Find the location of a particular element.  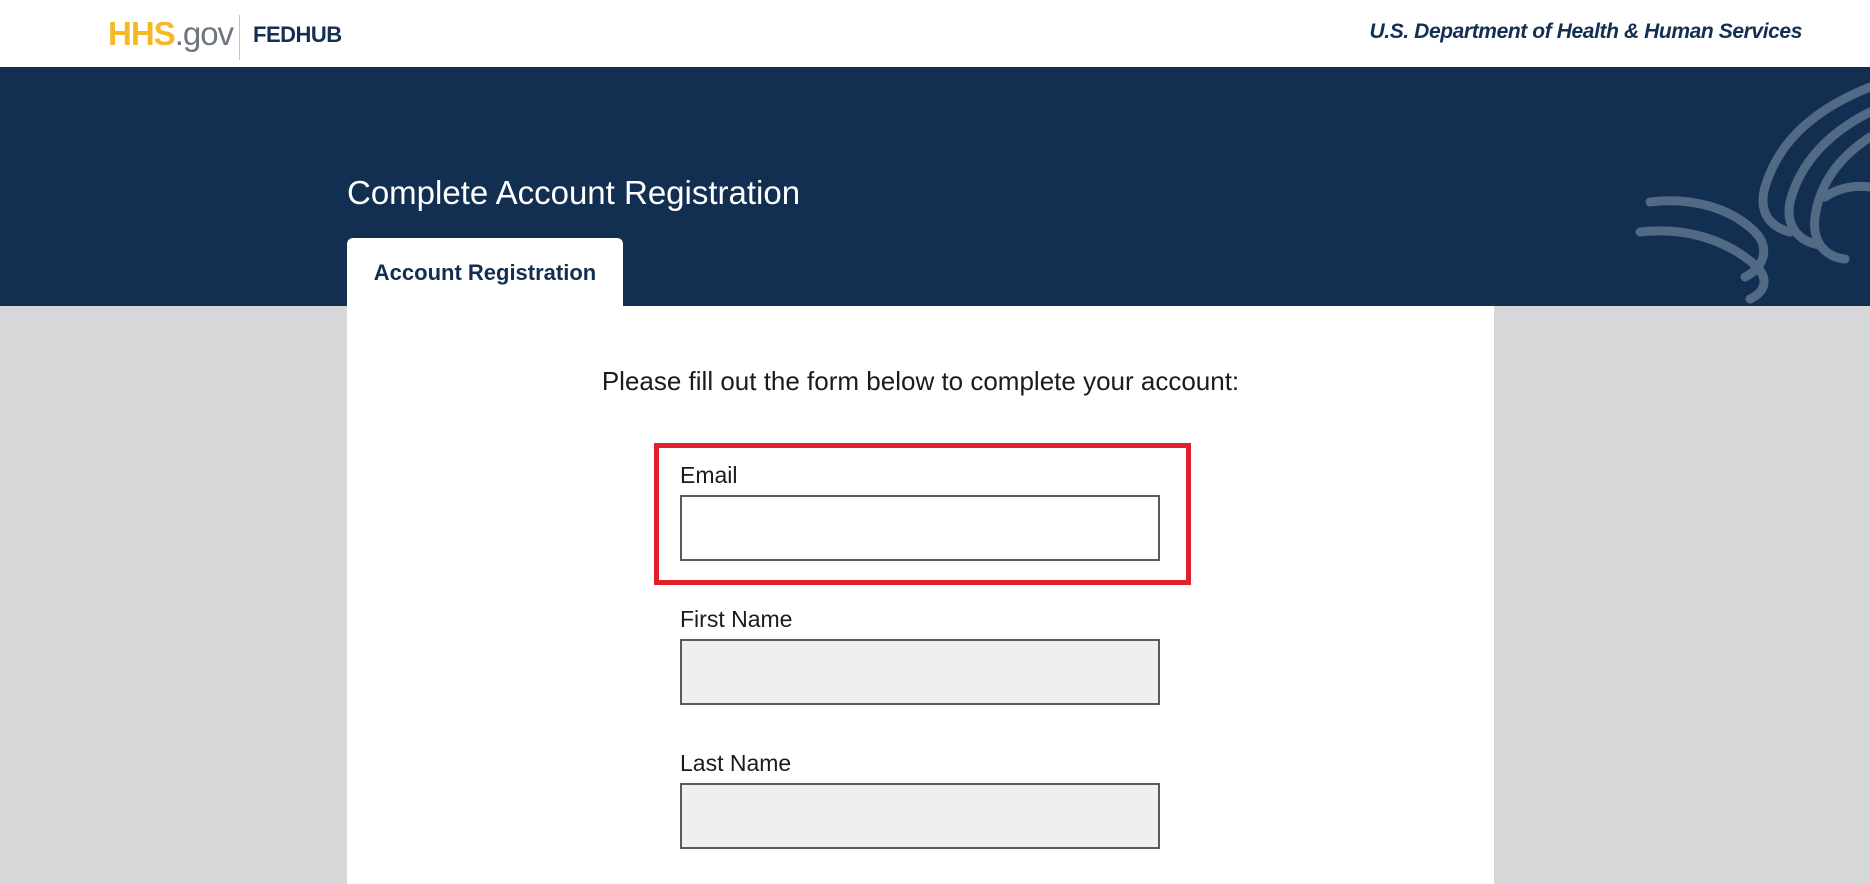

hhs-gov-logo: HHS .gov is located at coordinates (171, 34).